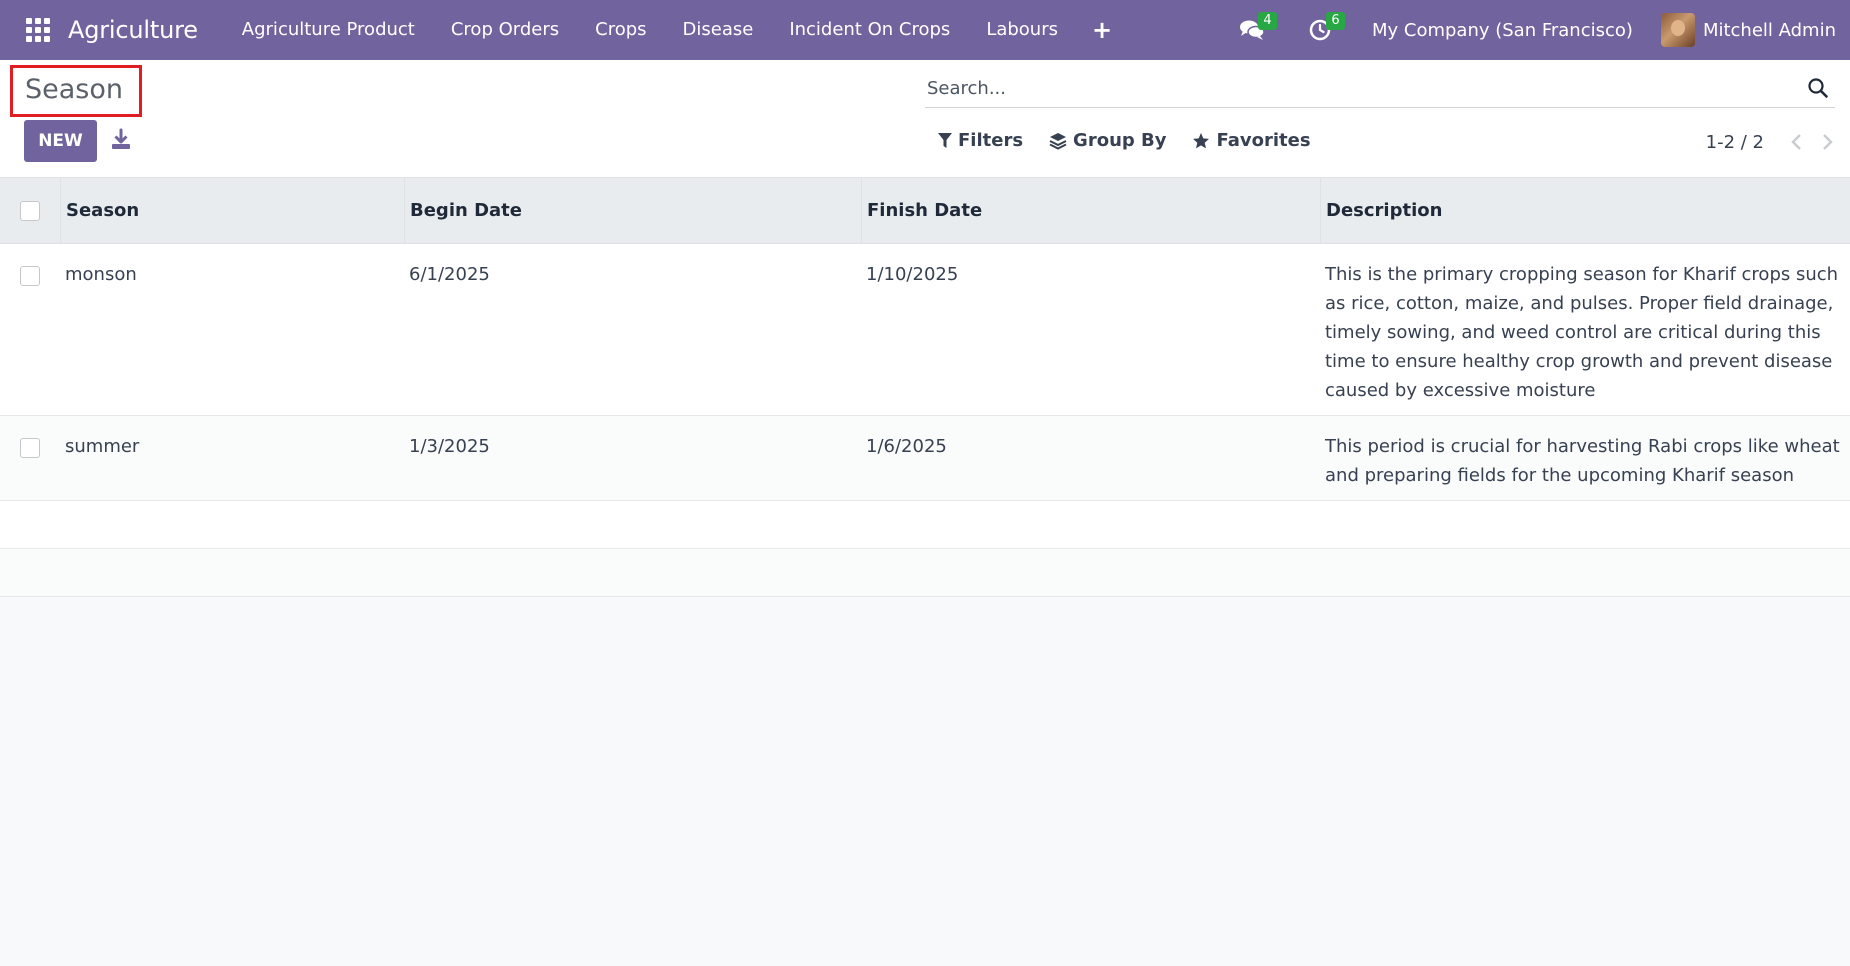 Image resolution: width=1850 pixels, height=966 pixels. Describe the element at coordinates (1502, 30) in the screenshot. I see `company-switcher: My Company (San Francisco)` at that location.